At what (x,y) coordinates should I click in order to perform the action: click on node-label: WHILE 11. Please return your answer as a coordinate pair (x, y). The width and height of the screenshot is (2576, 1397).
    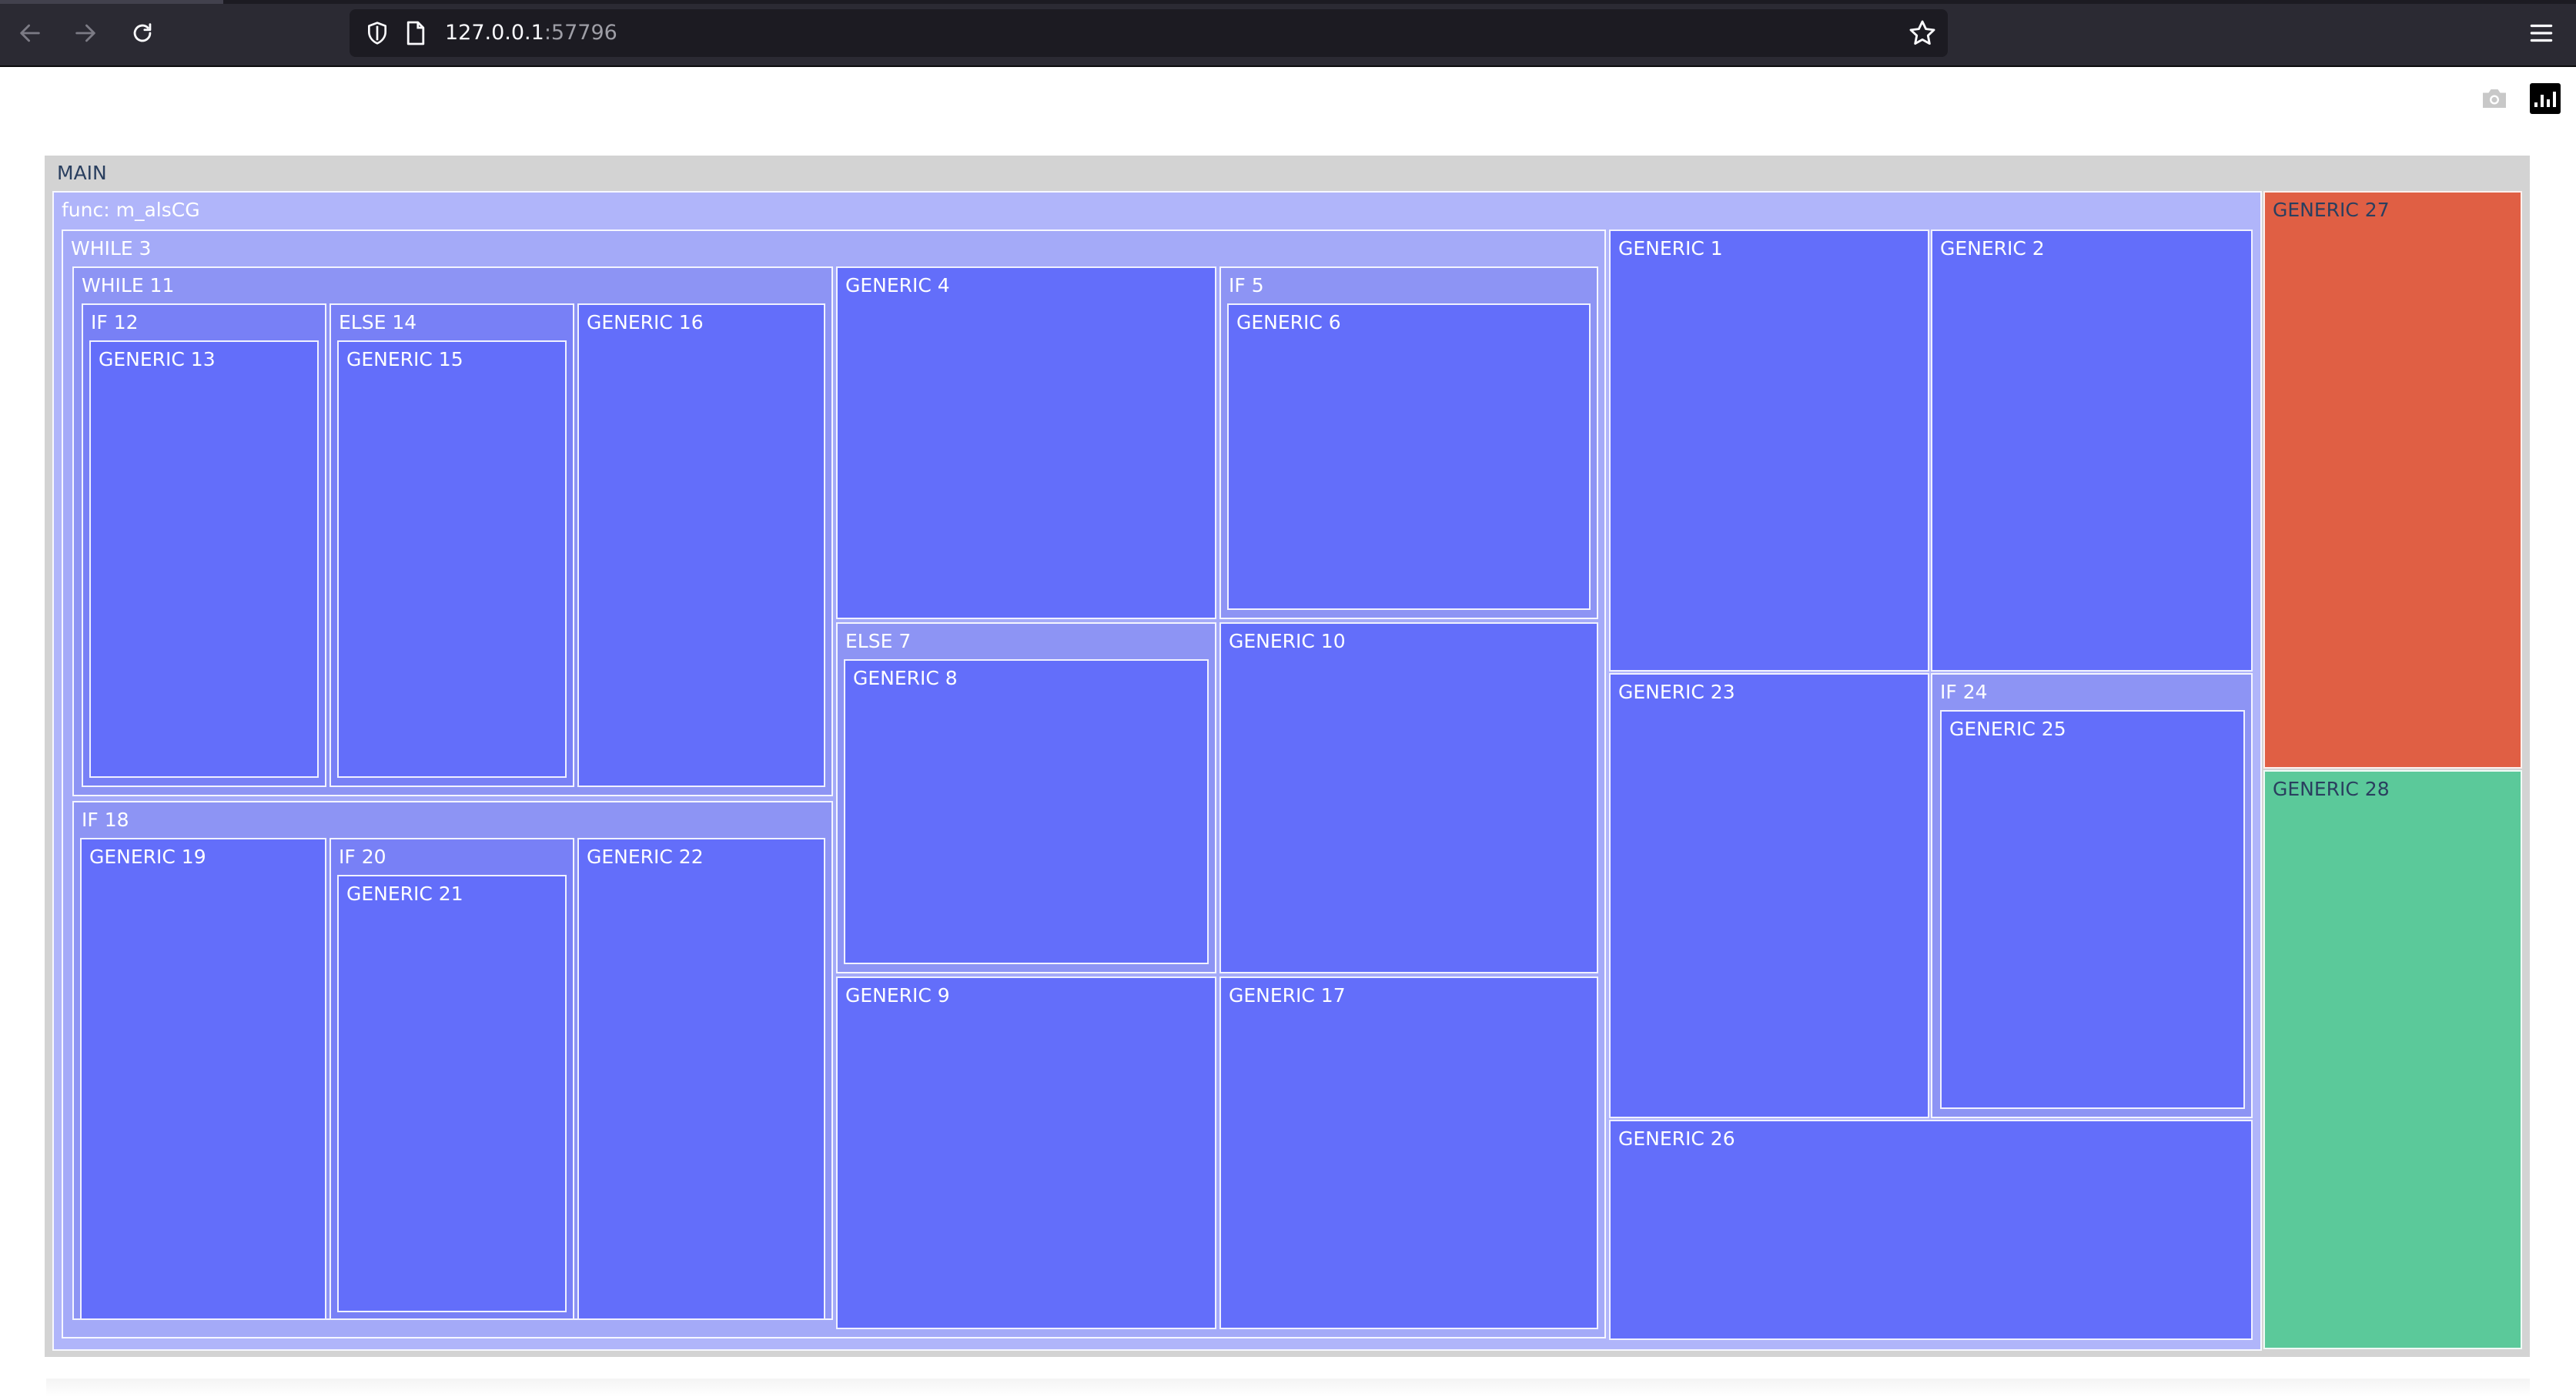
    Looking at the image, I should click on (128, 285).